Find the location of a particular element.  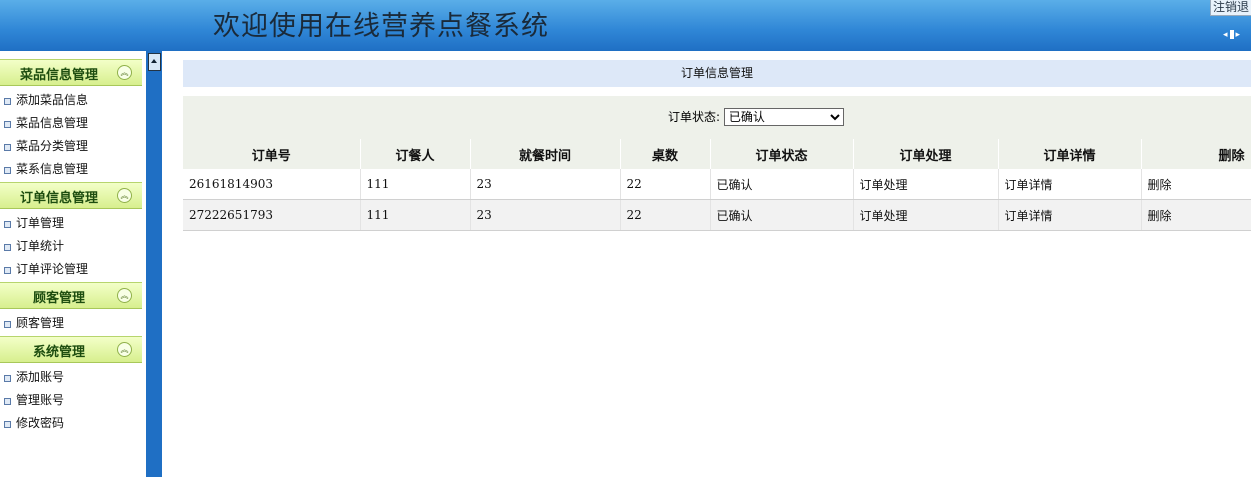

header-bar: 欢迎使用在线营养点餐系统 注销退 ◂ ▸ is located at coordinates (625, 25).